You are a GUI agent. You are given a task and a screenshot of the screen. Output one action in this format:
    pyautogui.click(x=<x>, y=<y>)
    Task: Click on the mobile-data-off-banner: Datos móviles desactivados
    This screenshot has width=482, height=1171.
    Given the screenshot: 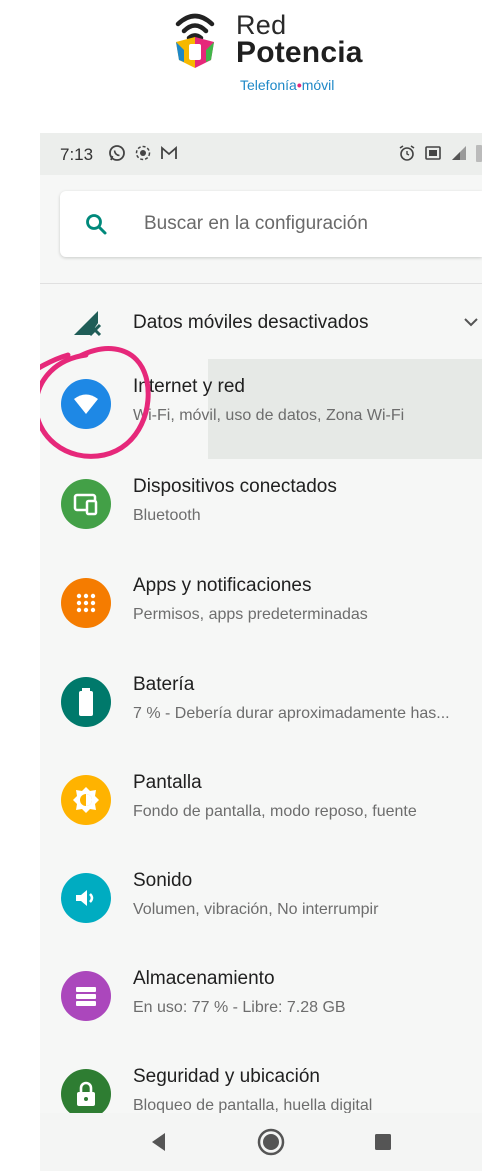 What is the action you would take?
    pyautogui.click(x=261, y=322)
    